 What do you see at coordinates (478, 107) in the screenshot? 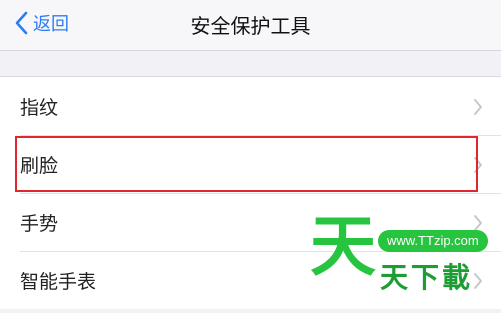
I see `chevron-right-icon` at bounding box center [478, 107].